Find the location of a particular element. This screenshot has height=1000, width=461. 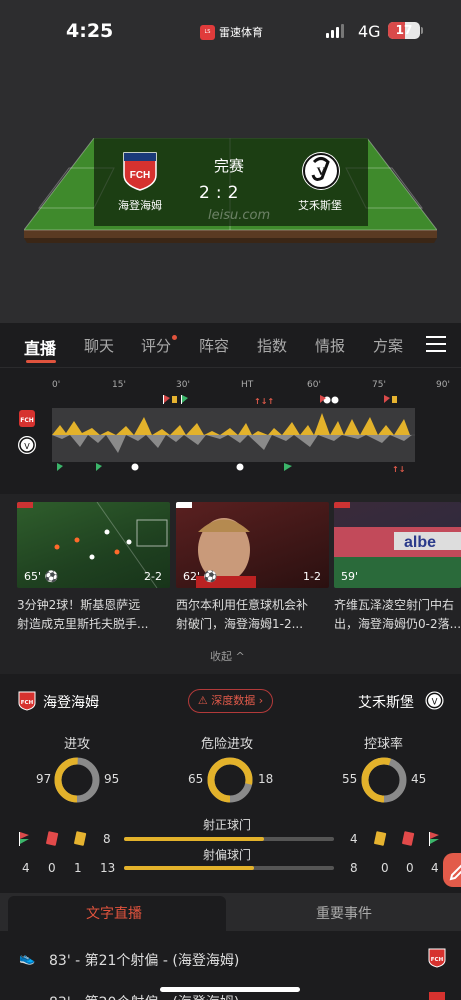

home-indicator is located at coordinates (230, 989).